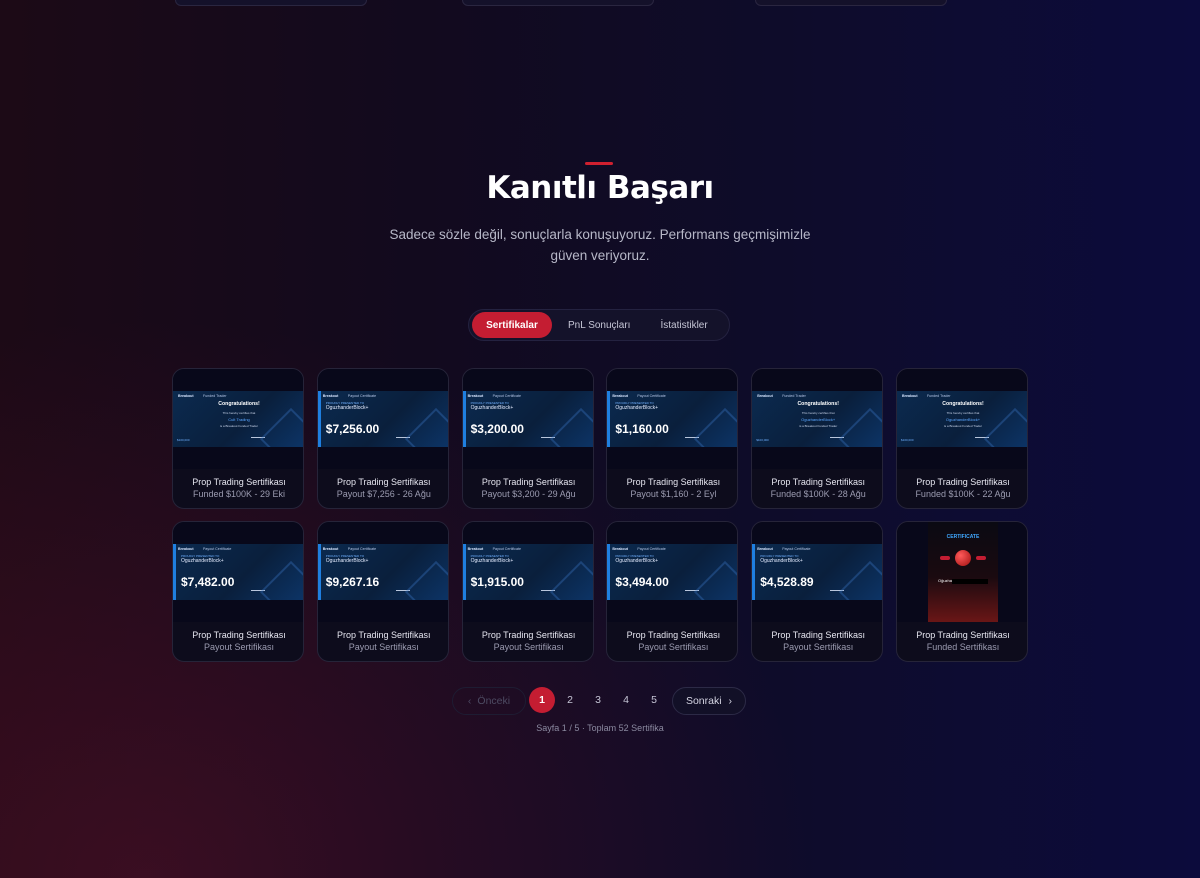 Image resolution: width=1200 pixels, height=878 pixels. Describe the element at coordinates (980, 558) in the screenshot. I see `badge-shape` at that location.